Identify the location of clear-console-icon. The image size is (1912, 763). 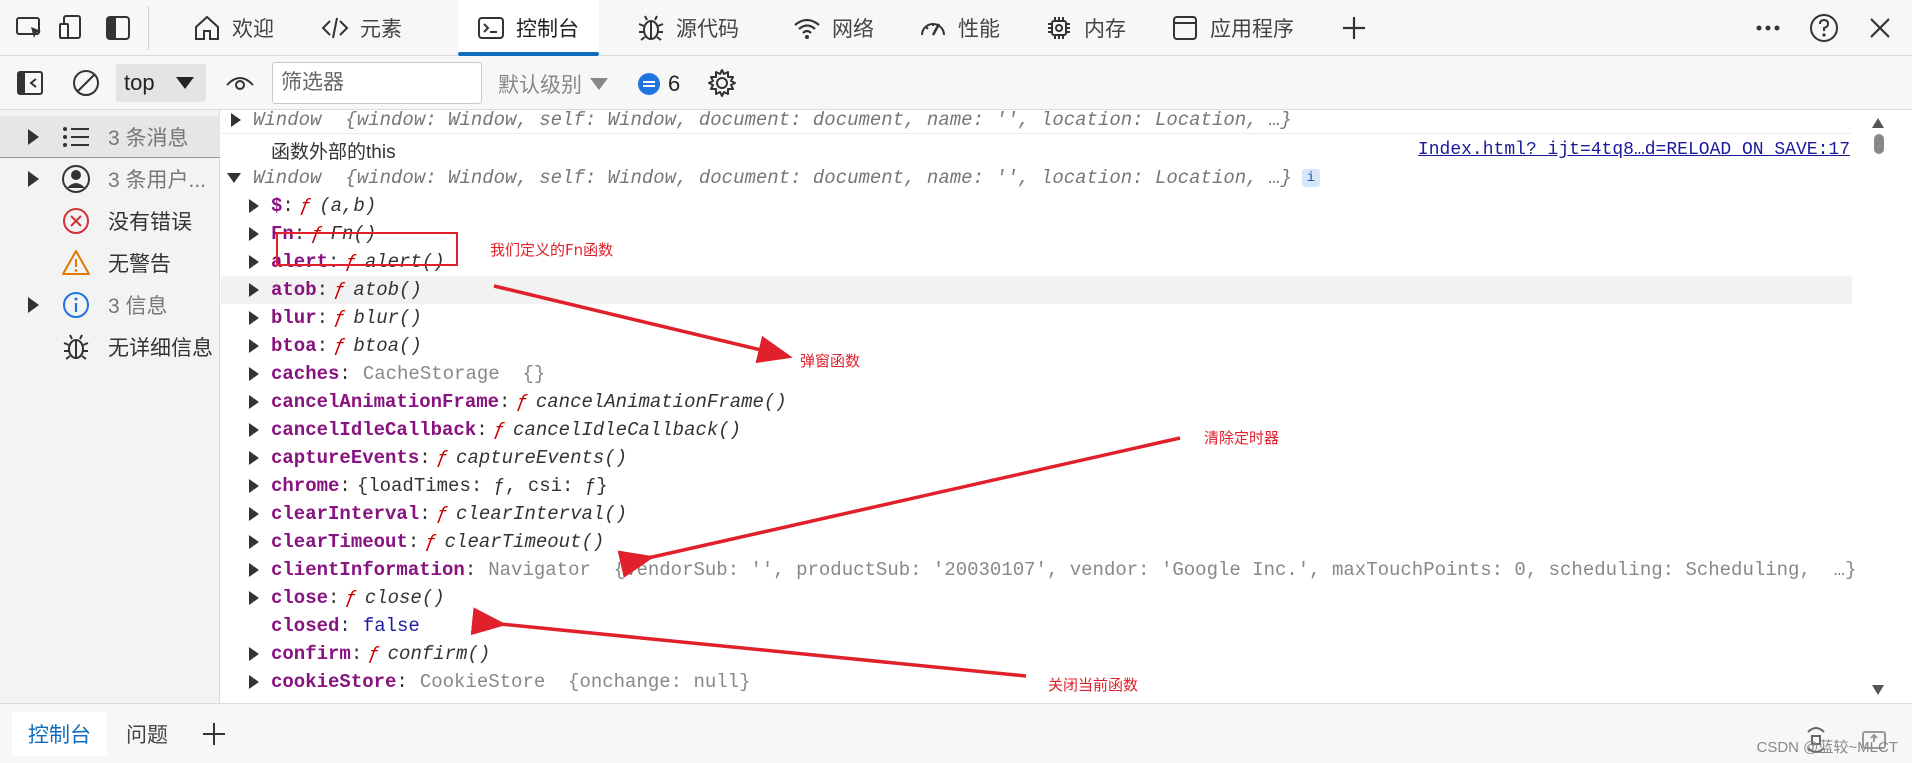
(86, 83).